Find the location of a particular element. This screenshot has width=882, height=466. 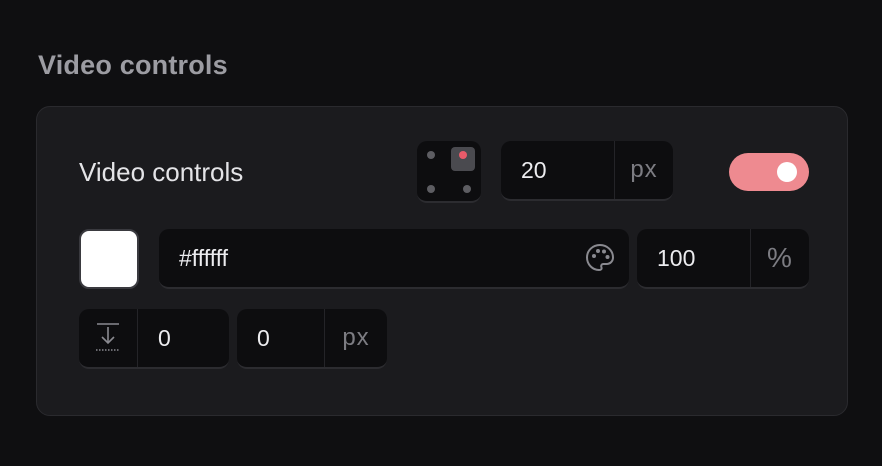

palette-icon is located at coordinates (600, 258).